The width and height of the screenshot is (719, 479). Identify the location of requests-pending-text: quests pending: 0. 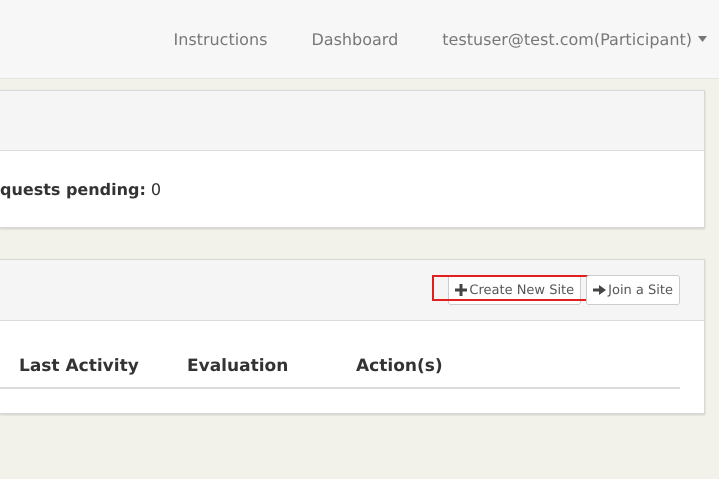
(81, 189).